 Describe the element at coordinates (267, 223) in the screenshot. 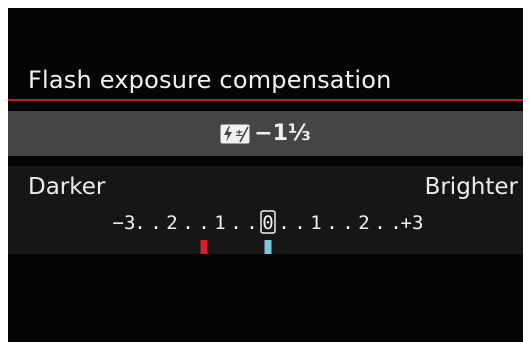

I see `scale-tick-label: 0` at that location.